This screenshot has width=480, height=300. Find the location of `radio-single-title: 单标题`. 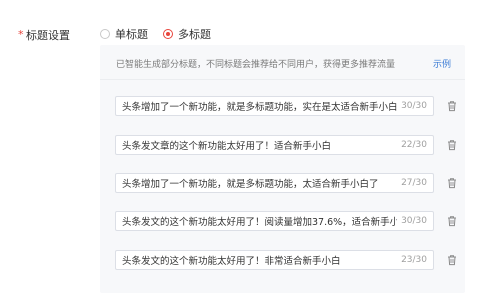

radio-single-title: 单标题 is located at coordinates (124, 34).